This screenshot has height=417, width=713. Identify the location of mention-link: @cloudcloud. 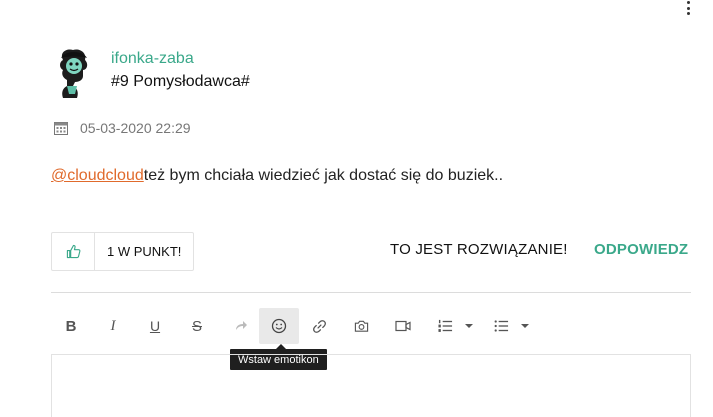
(97, 175).